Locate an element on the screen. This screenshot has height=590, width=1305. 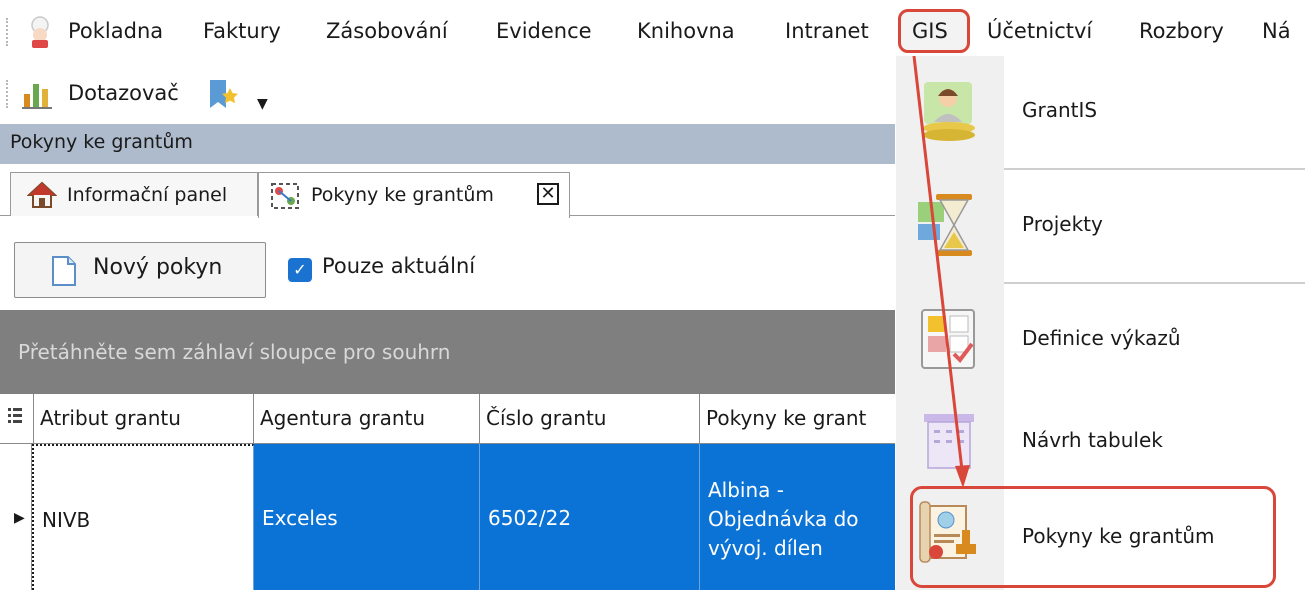
tab-grant-instructions: Pokyny ke grantům ✕ is located at coordinates (414, 195).